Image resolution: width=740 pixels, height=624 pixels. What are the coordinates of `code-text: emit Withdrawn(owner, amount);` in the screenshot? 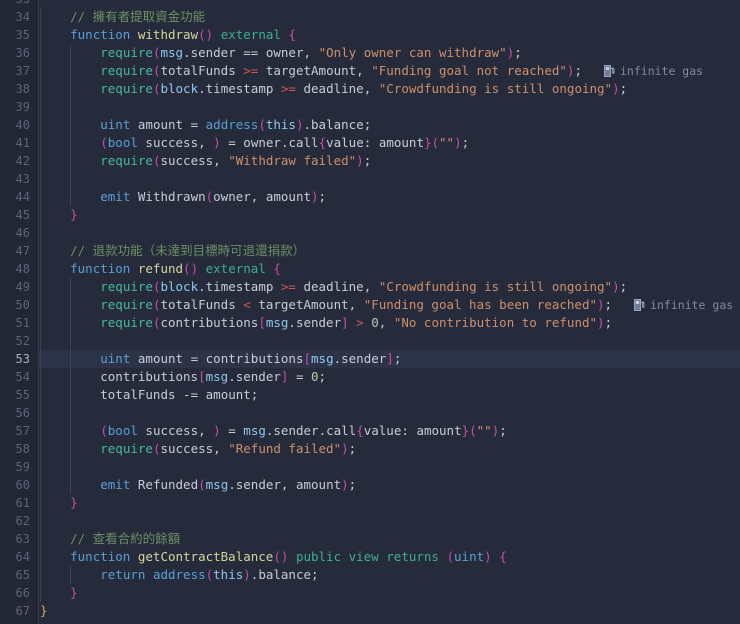 It's located at (213, 196).